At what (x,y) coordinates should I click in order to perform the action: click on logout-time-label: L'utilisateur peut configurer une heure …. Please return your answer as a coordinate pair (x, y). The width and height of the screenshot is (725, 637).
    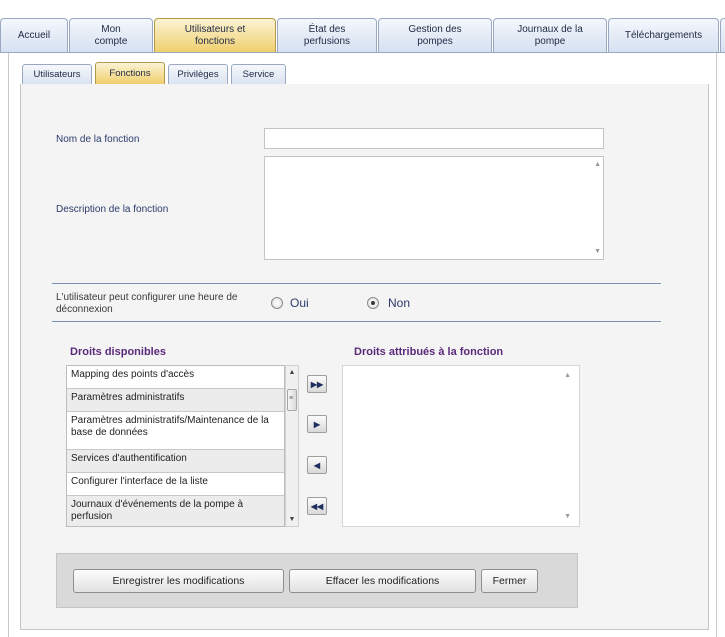
    Looking at the image, I should click on (147, 303).